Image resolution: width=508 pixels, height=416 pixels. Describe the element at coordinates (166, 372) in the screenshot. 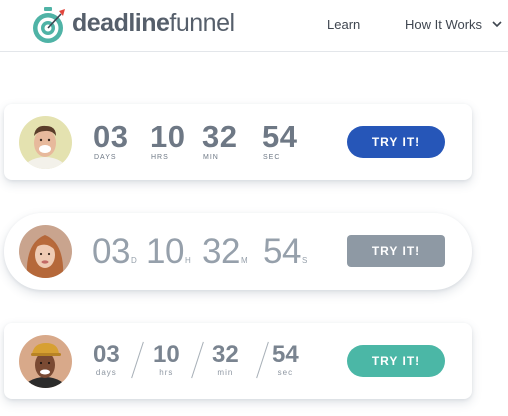

I see `timer-unit: hrs` at that location.